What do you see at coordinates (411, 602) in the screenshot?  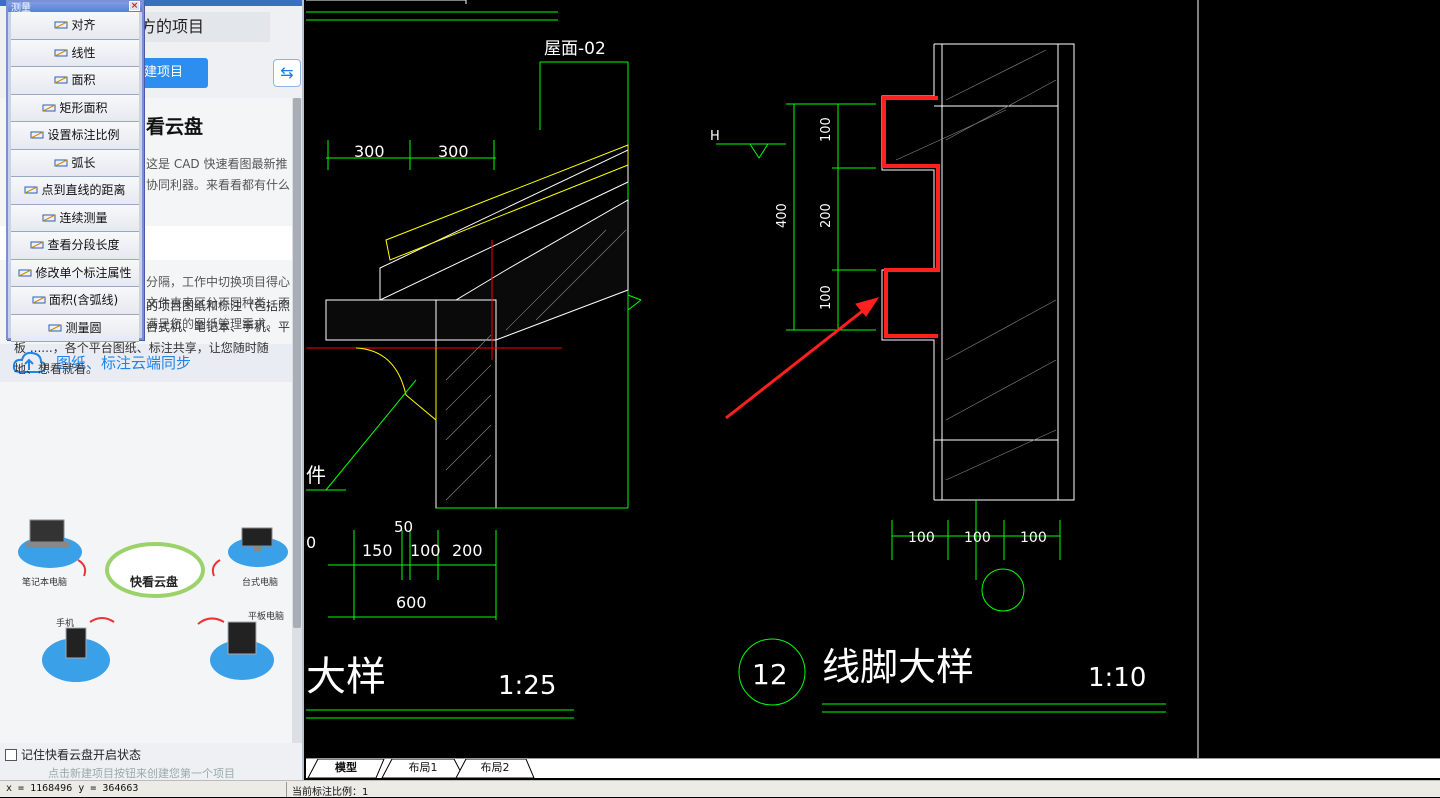 I see `dim-600: 600` at bounding box center [411, 602].